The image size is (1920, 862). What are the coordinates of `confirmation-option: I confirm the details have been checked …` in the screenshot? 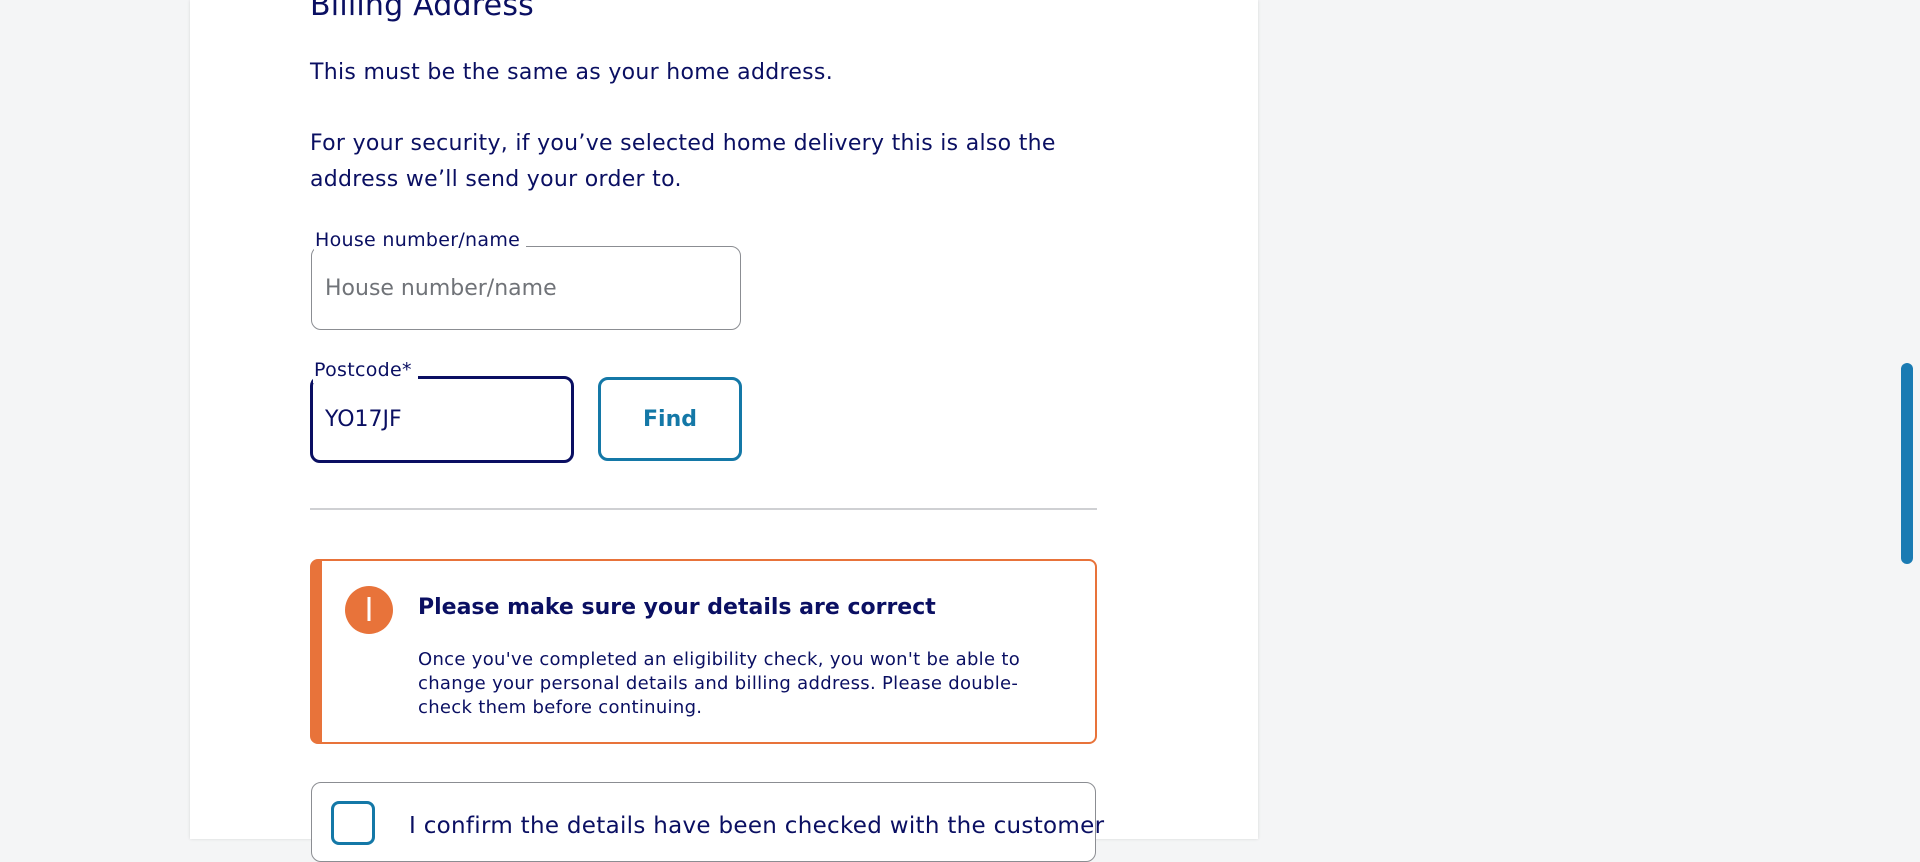 It's located at (707, 822).